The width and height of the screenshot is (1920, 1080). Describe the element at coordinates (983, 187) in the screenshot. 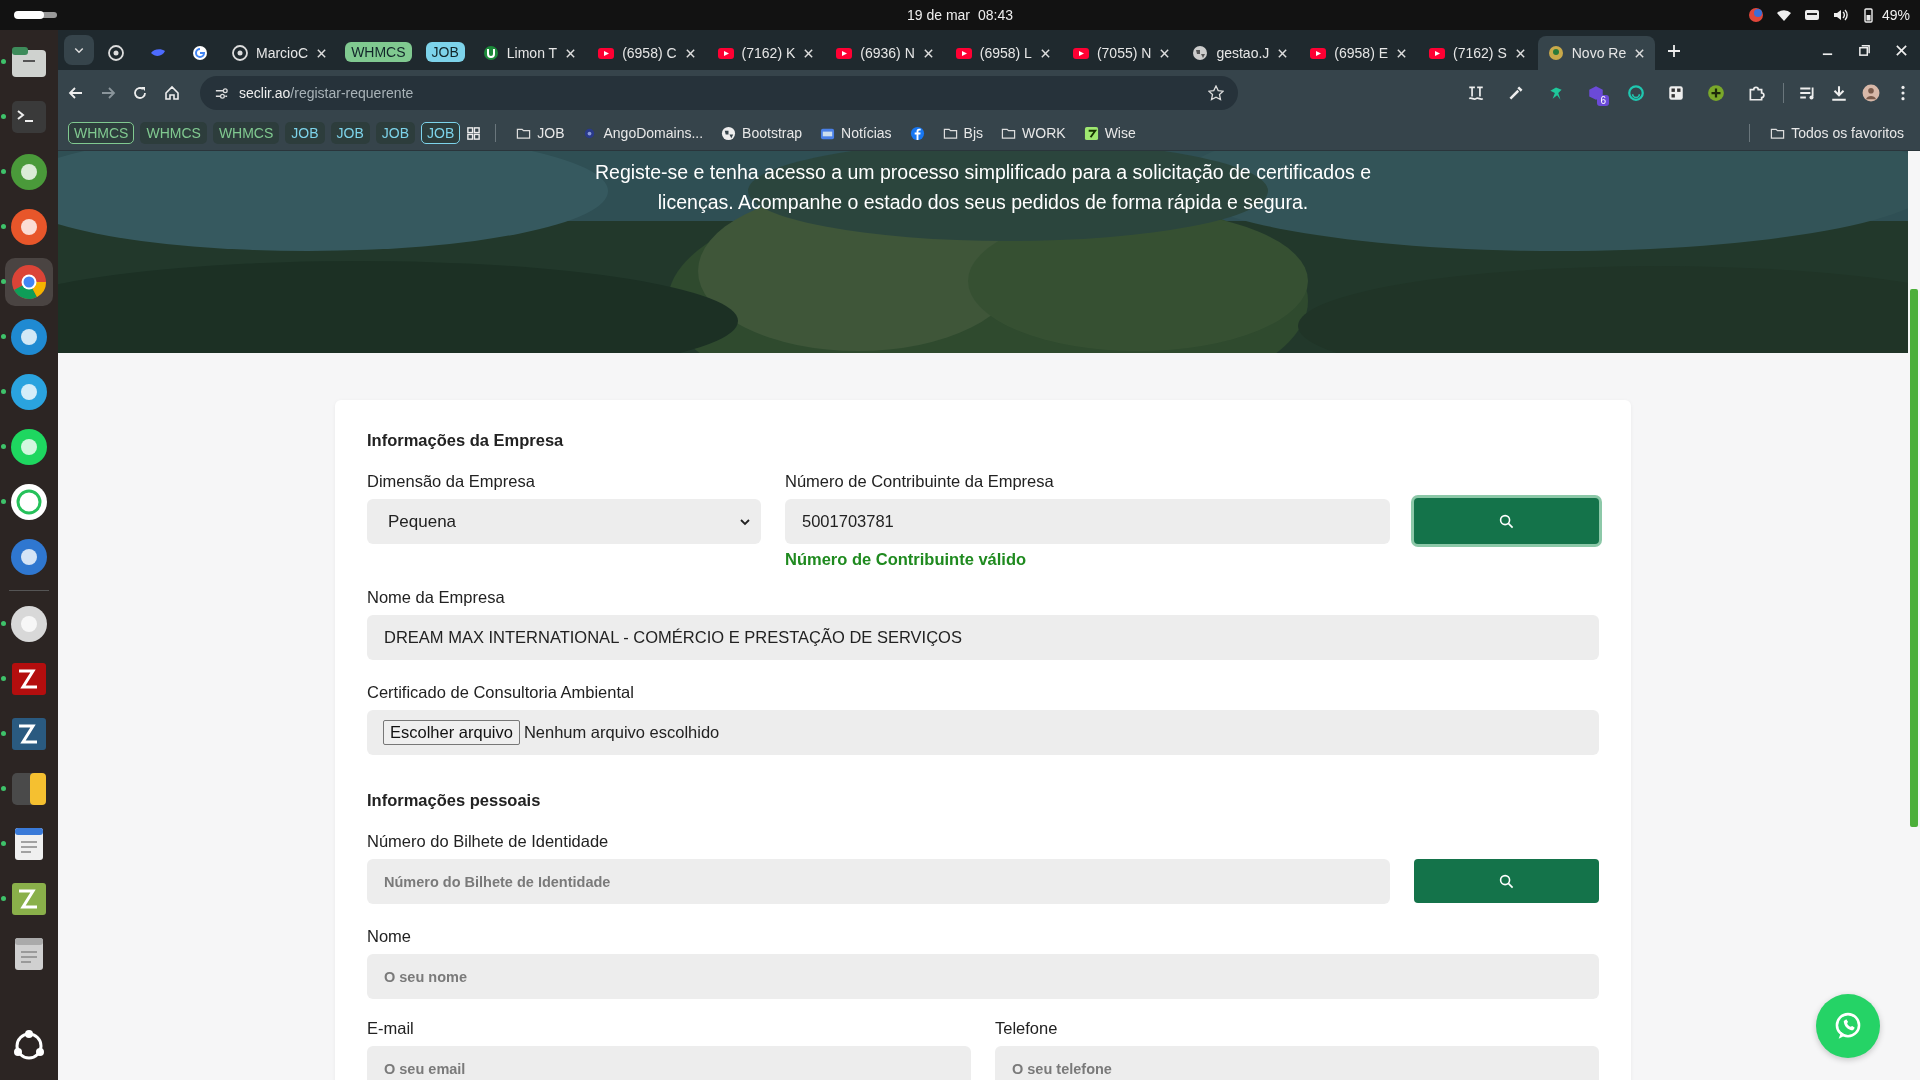

I see `hero-description: Registe-se e tenha acesso a um processo simplificado para a solicitação de certificados e licenças. Acompanhe o estado dos seus pedidos de forma rápida e segura.` at that location.